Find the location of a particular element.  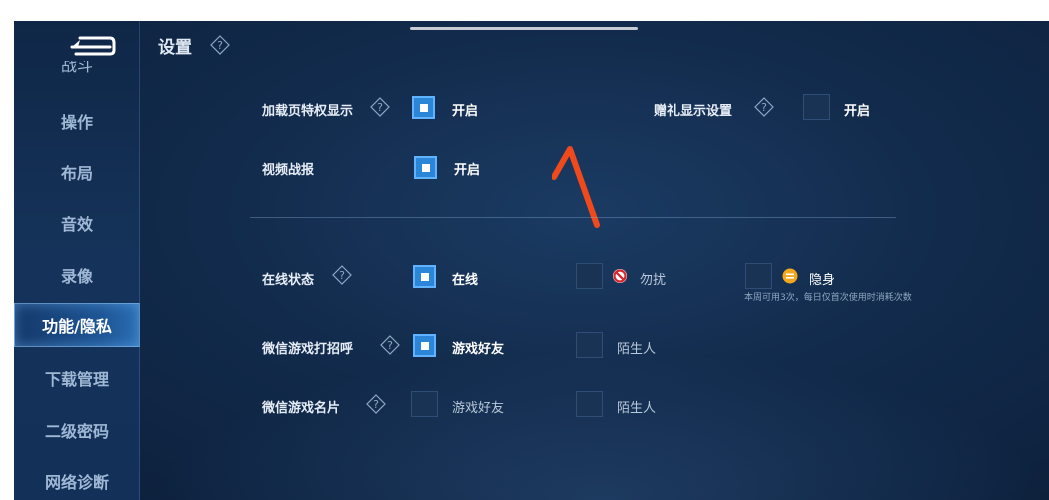

greeting-strangers-checkbox is located at coordinates (589, 345).